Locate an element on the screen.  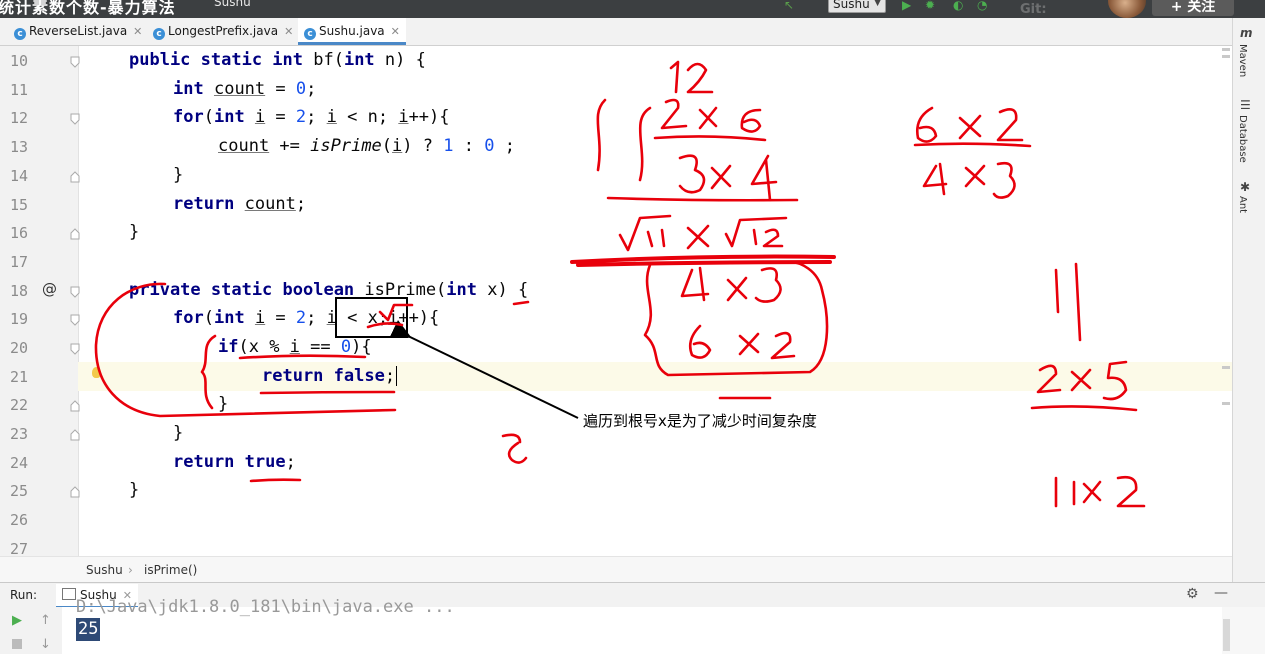
code-line: private static boolean isPrime(int x) { is located at coordinates (328, 290).